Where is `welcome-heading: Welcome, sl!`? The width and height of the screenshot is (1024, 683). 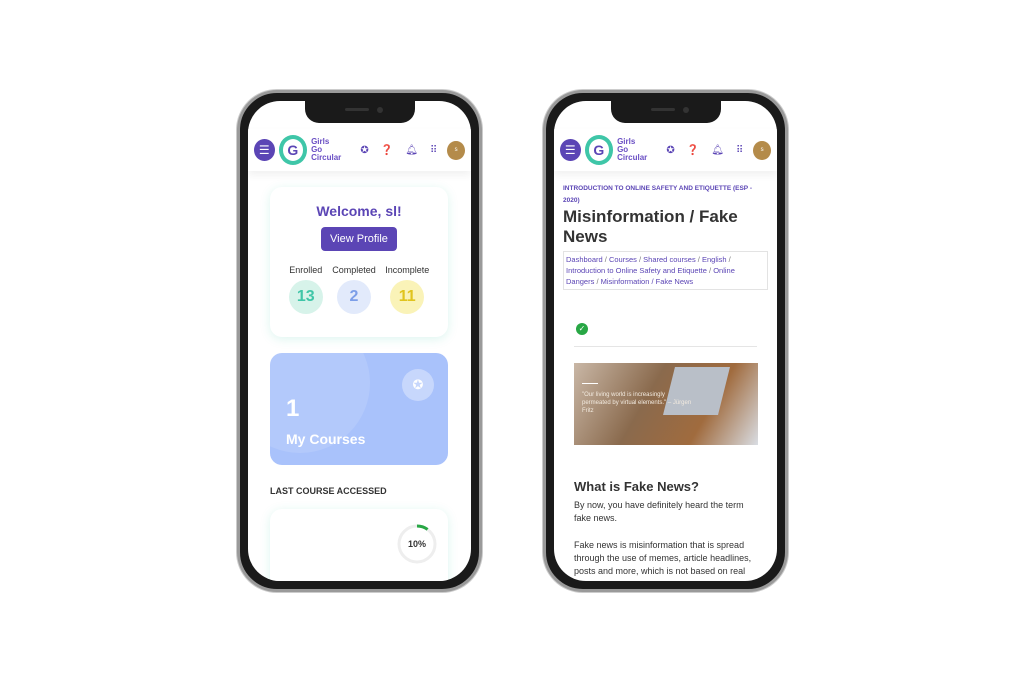 welcome-heading: Welcome, sl! is located at coordinates (359, 211).